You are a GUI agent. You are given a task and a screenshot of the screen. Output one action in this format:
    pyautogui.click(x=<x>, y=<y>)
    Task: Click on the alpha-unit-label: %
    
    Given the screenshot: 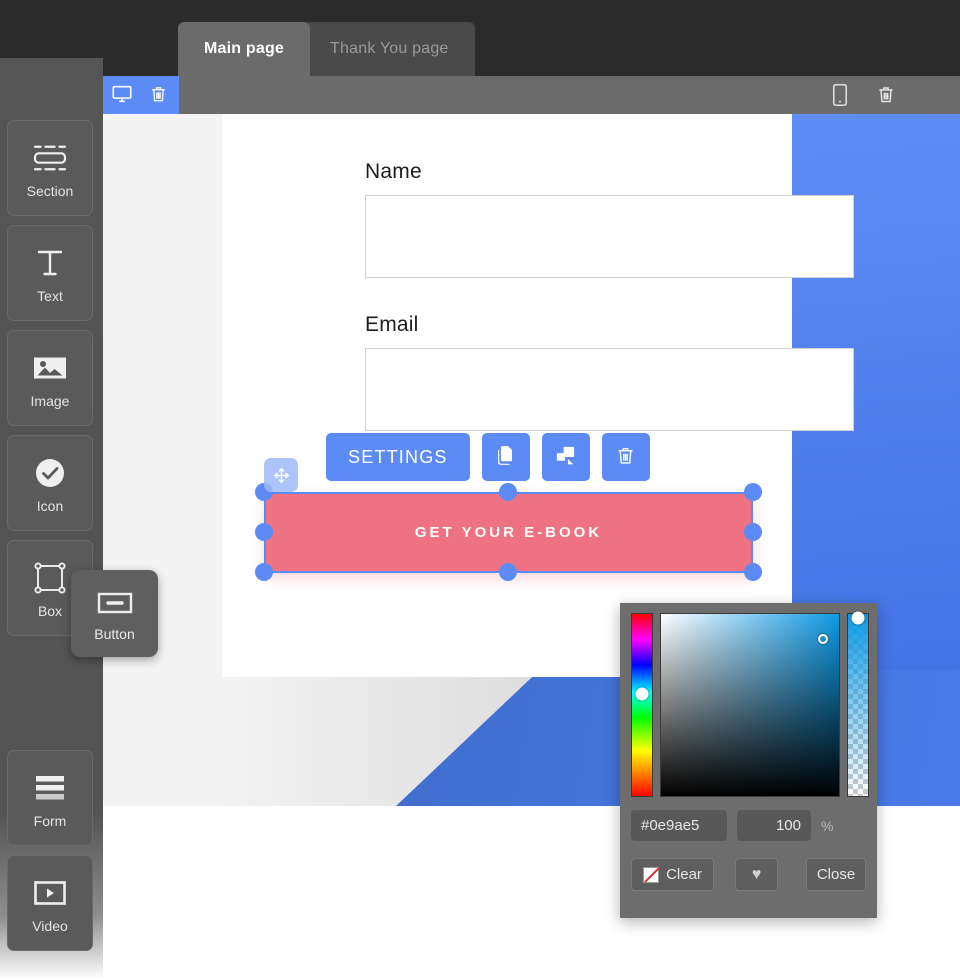 What is the action you would take?
    pyautogui.click(x=827, y=825)
    